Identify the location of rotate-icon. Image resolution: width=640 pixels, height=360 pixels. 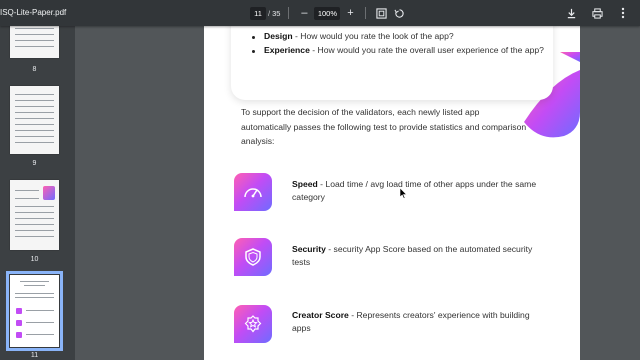
(399, 13).